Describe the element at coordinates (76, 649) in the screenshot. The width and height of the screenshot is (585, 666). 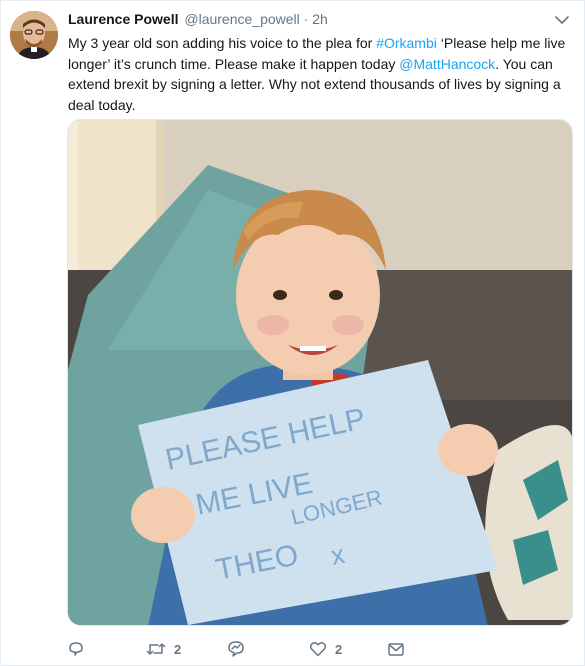
I see `reply-icon` at that location.